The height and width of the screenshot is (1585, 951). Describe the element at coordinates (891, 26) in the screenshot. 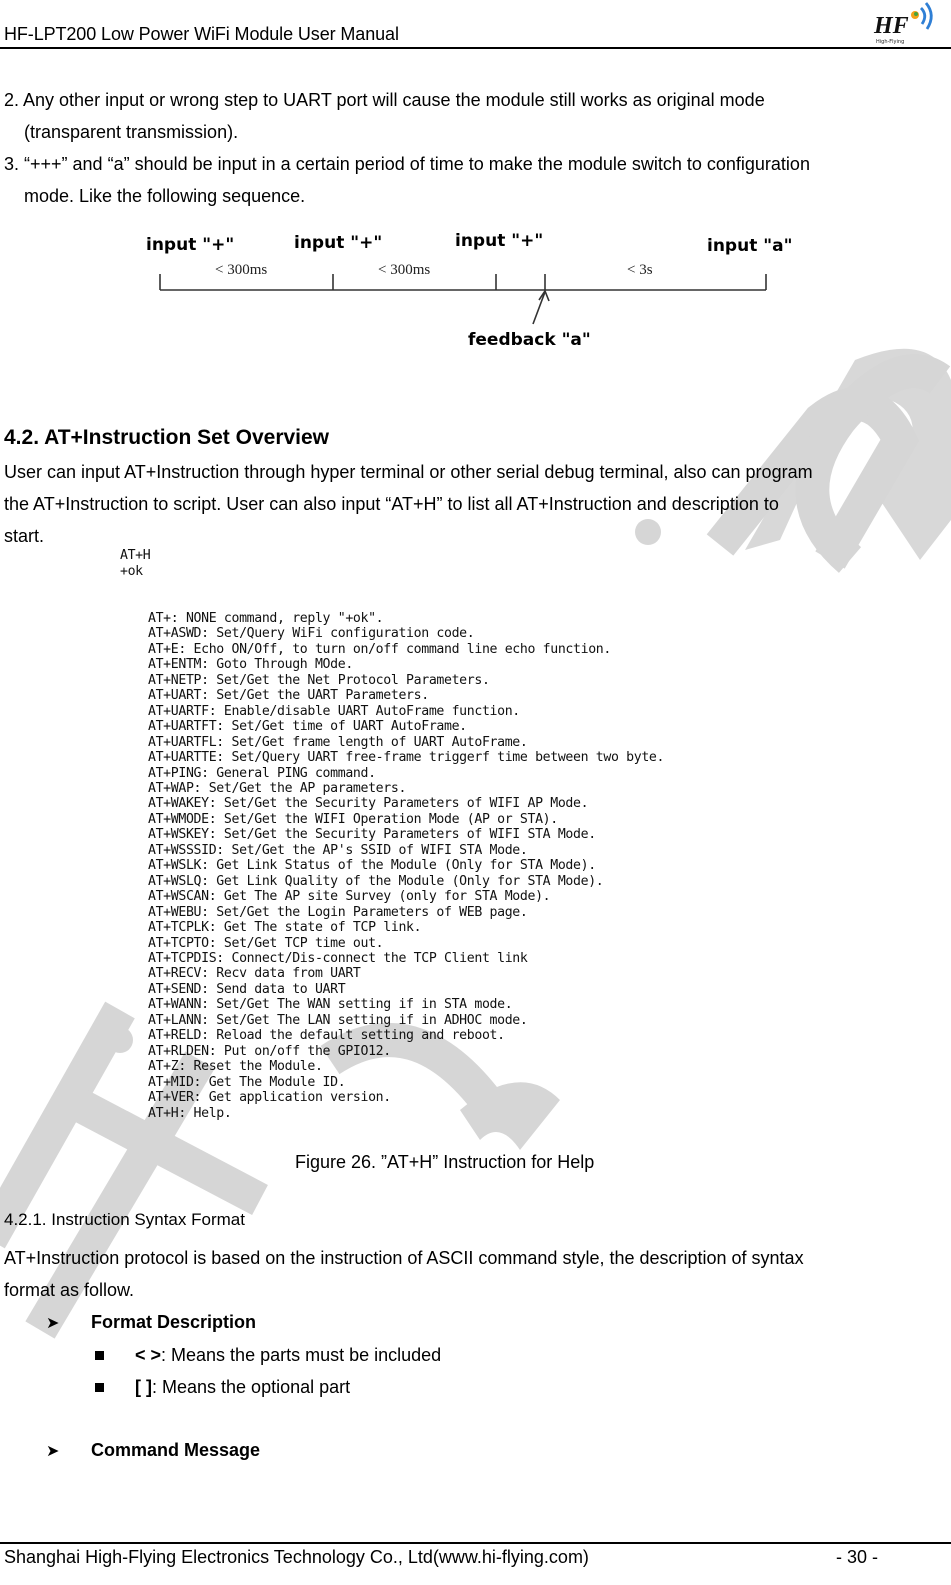

I see `logo-text: HF` at that location.